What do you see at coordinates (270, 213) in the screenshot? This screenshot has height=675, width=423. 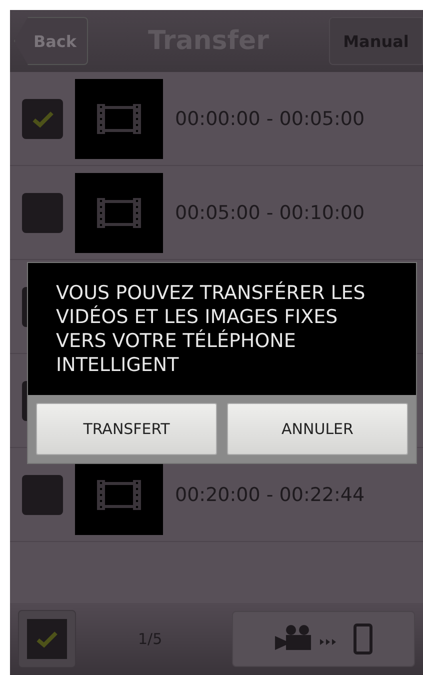 I see `time-range: 00:05:00 - 00:10:00` at bounding box center [270, 213].